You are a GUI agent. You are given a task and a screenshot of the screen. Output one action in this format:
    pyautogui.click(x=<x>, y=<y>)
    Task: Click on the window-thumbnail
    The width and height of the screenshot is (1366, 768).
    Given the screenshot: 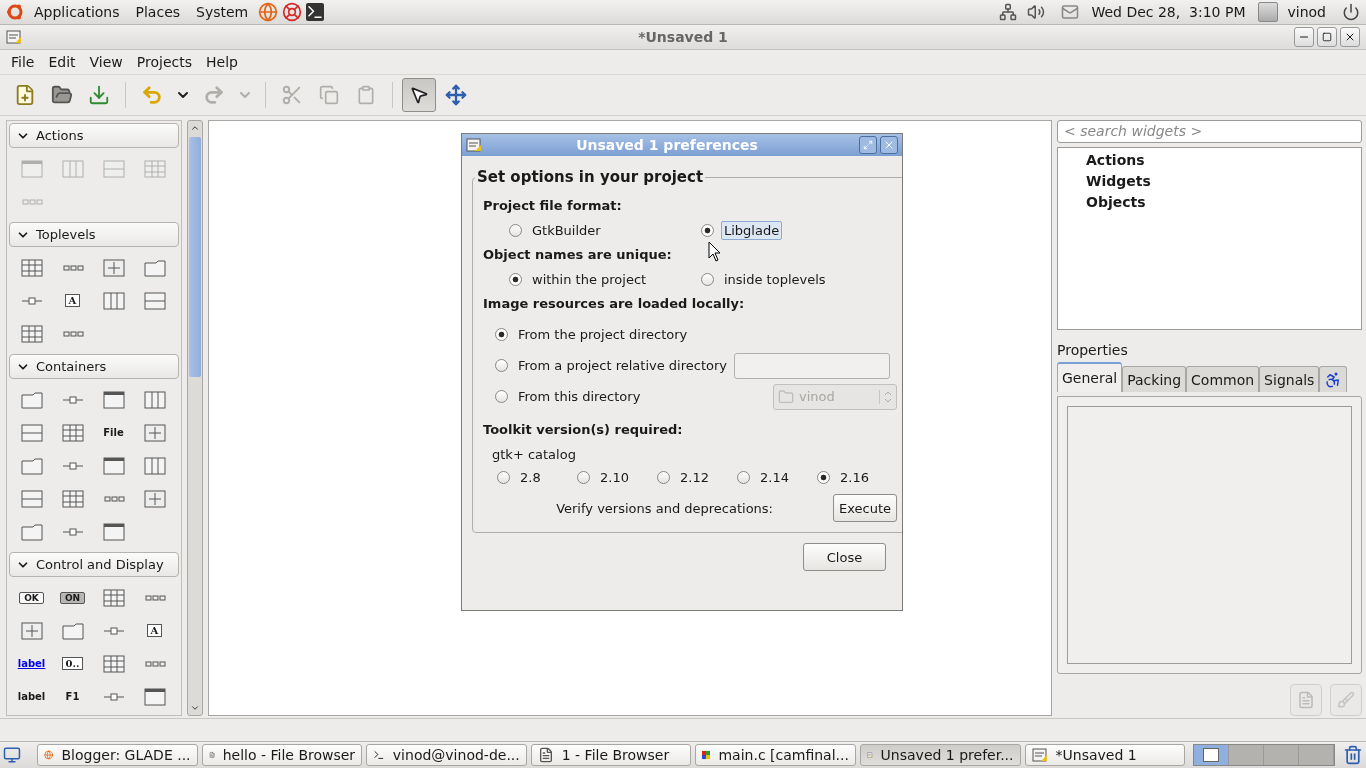 What is the action you would take?
    pyautogui.click(x=1211, y=755)
    